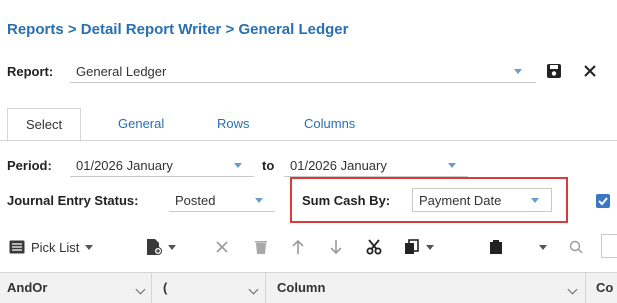 The height and width of the screenshot is (303, 617). I want to click on journal-status-label: Journal Entry Status:, so click(73, 200).